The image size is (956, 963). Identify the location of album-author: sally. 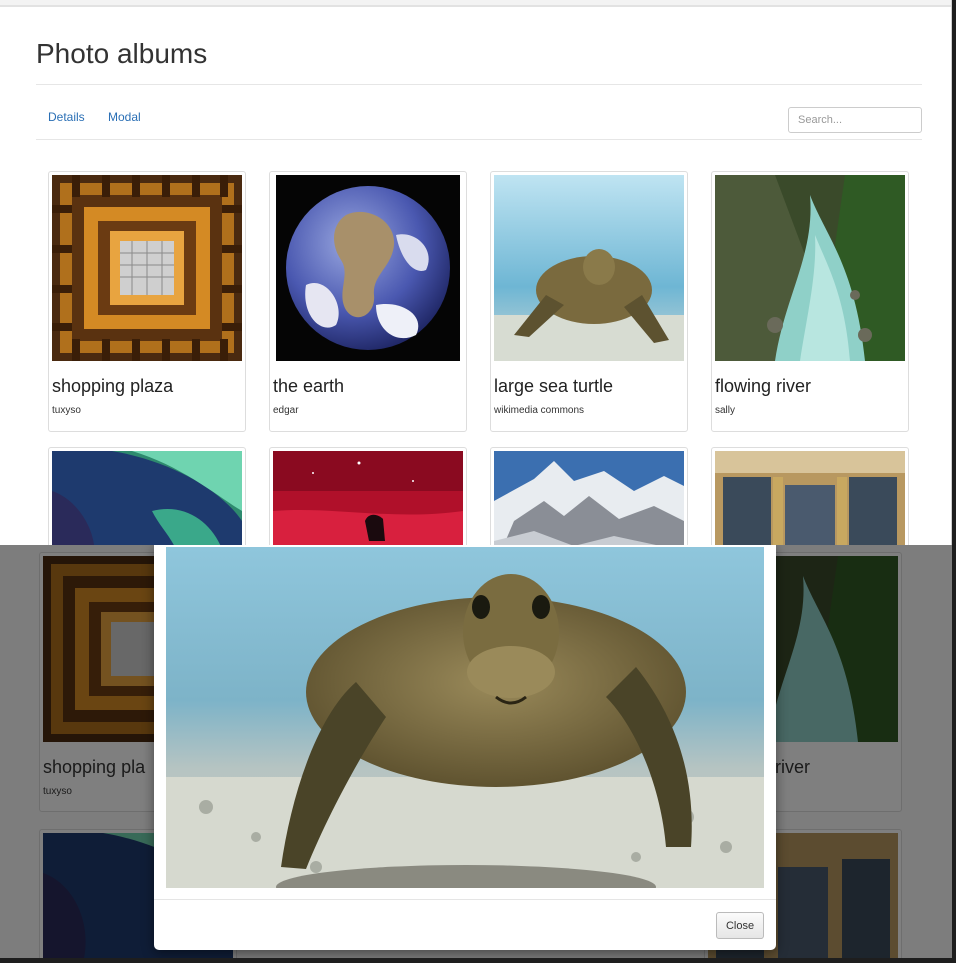
(725, 410).